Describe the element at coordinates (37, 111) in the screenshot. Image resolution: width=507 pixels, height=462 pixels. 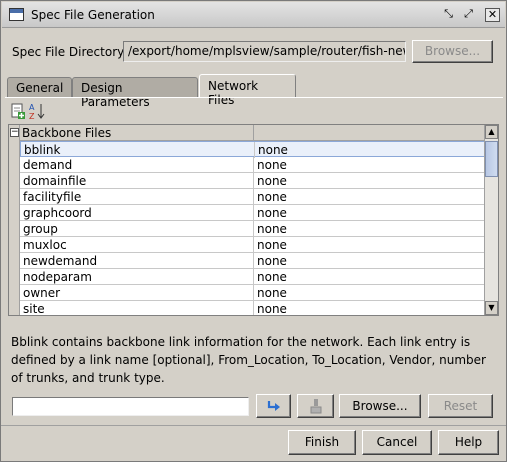
I see `sort-az-icon: A Z` at that location.